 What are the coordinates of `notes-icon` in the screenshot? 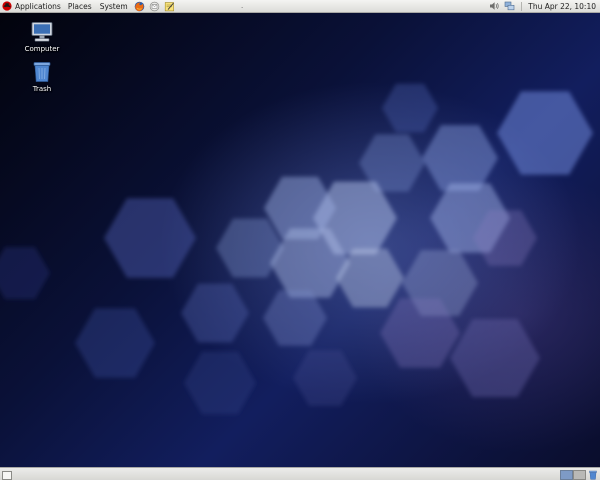 It's located at (169, 6).